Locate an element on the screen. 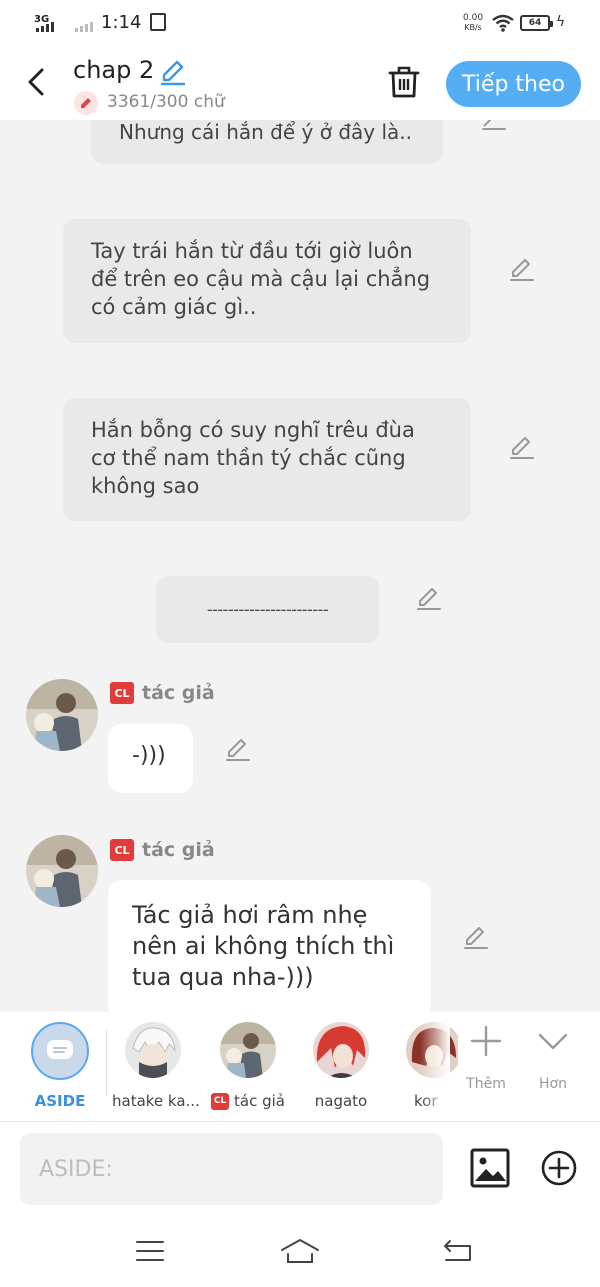  back-icon is located at coordinates (37, 82).